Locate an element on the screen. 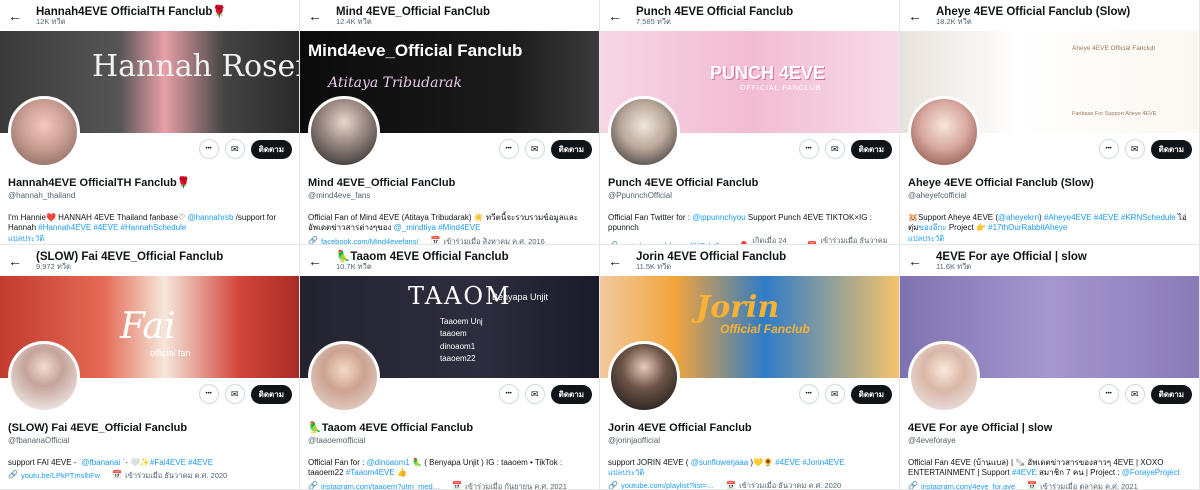 The width and height of the screenshot is (1200, 490). bio-link: #4EVE is located at coordinates (1024, 472).